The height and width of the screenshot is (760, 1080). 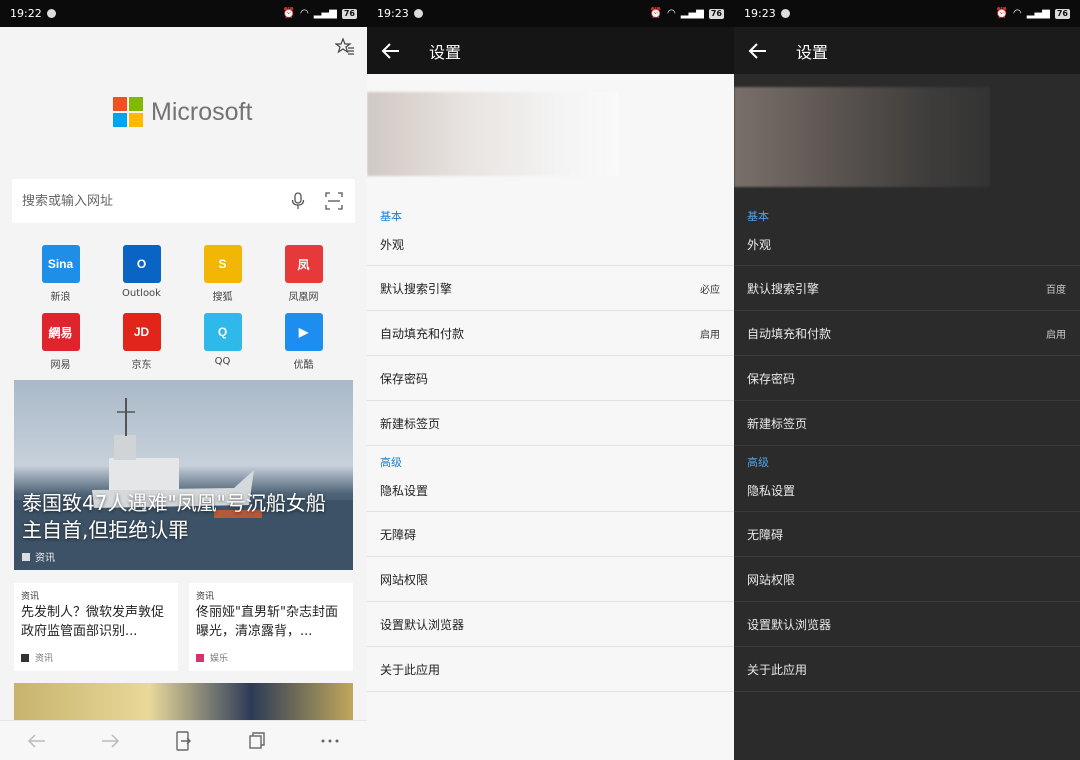 I want to click on news-card-source: 娱乐, so click(x=212, y=657).